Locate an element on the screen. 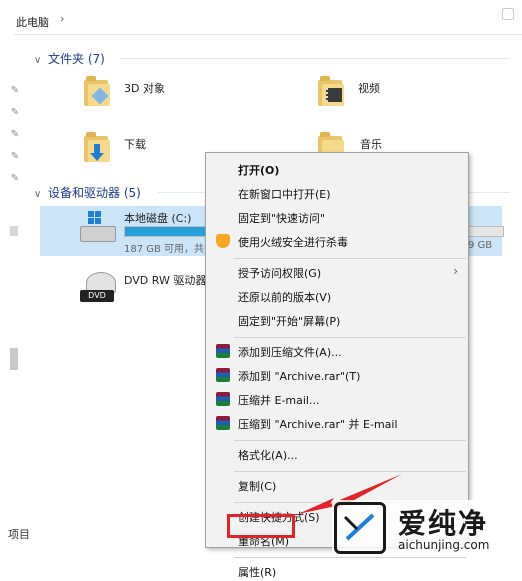  drive-c-free-text: 187 GB 可用，共 is located at coordinates (164, 249).